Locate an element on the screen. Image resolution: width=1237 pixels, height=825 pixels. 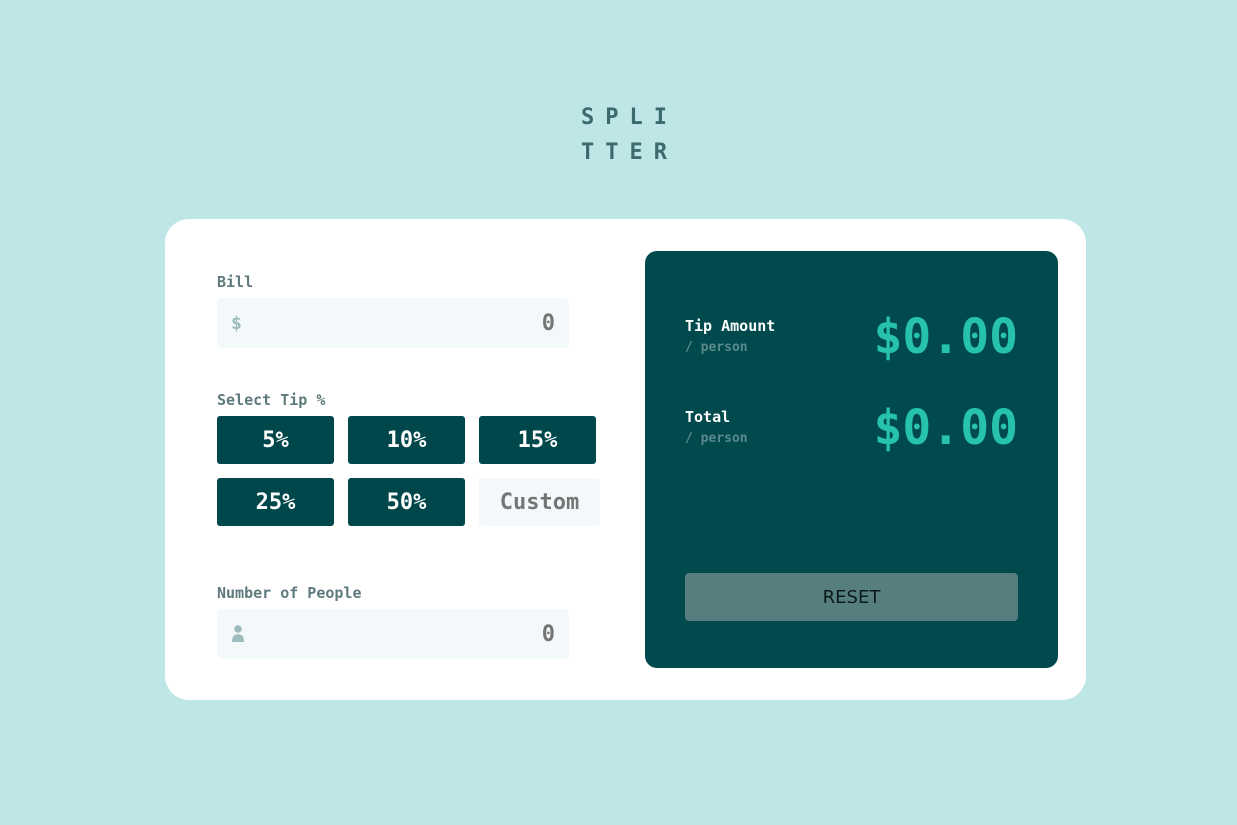
bill-input: $ 0 is located at coordinates (393, 323).